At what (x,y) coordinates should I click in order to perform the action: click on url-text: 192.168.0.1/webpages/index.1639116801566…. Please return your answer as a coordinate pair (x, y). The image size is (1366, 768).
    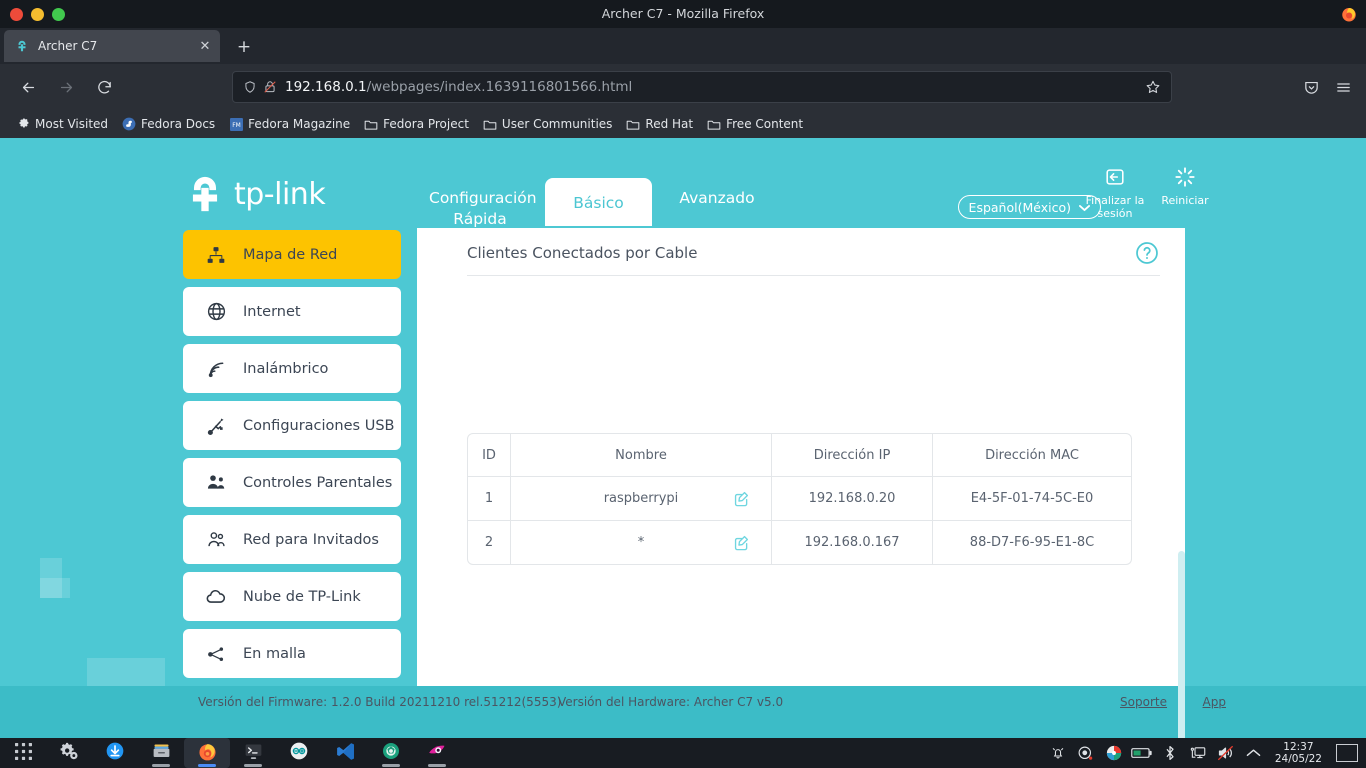
    Looking at the image, I should click on (714, 87).